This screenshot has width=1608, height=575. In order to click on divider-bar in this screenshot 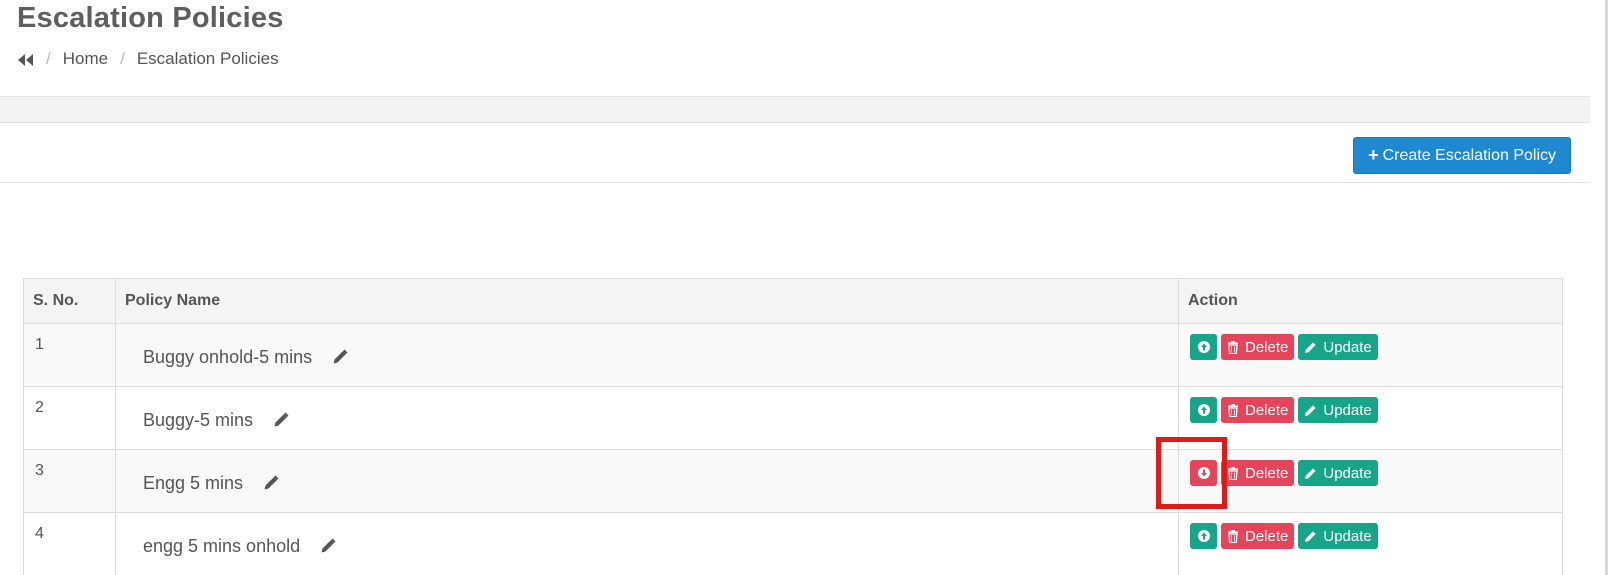, I will do `click(795, 110)`.